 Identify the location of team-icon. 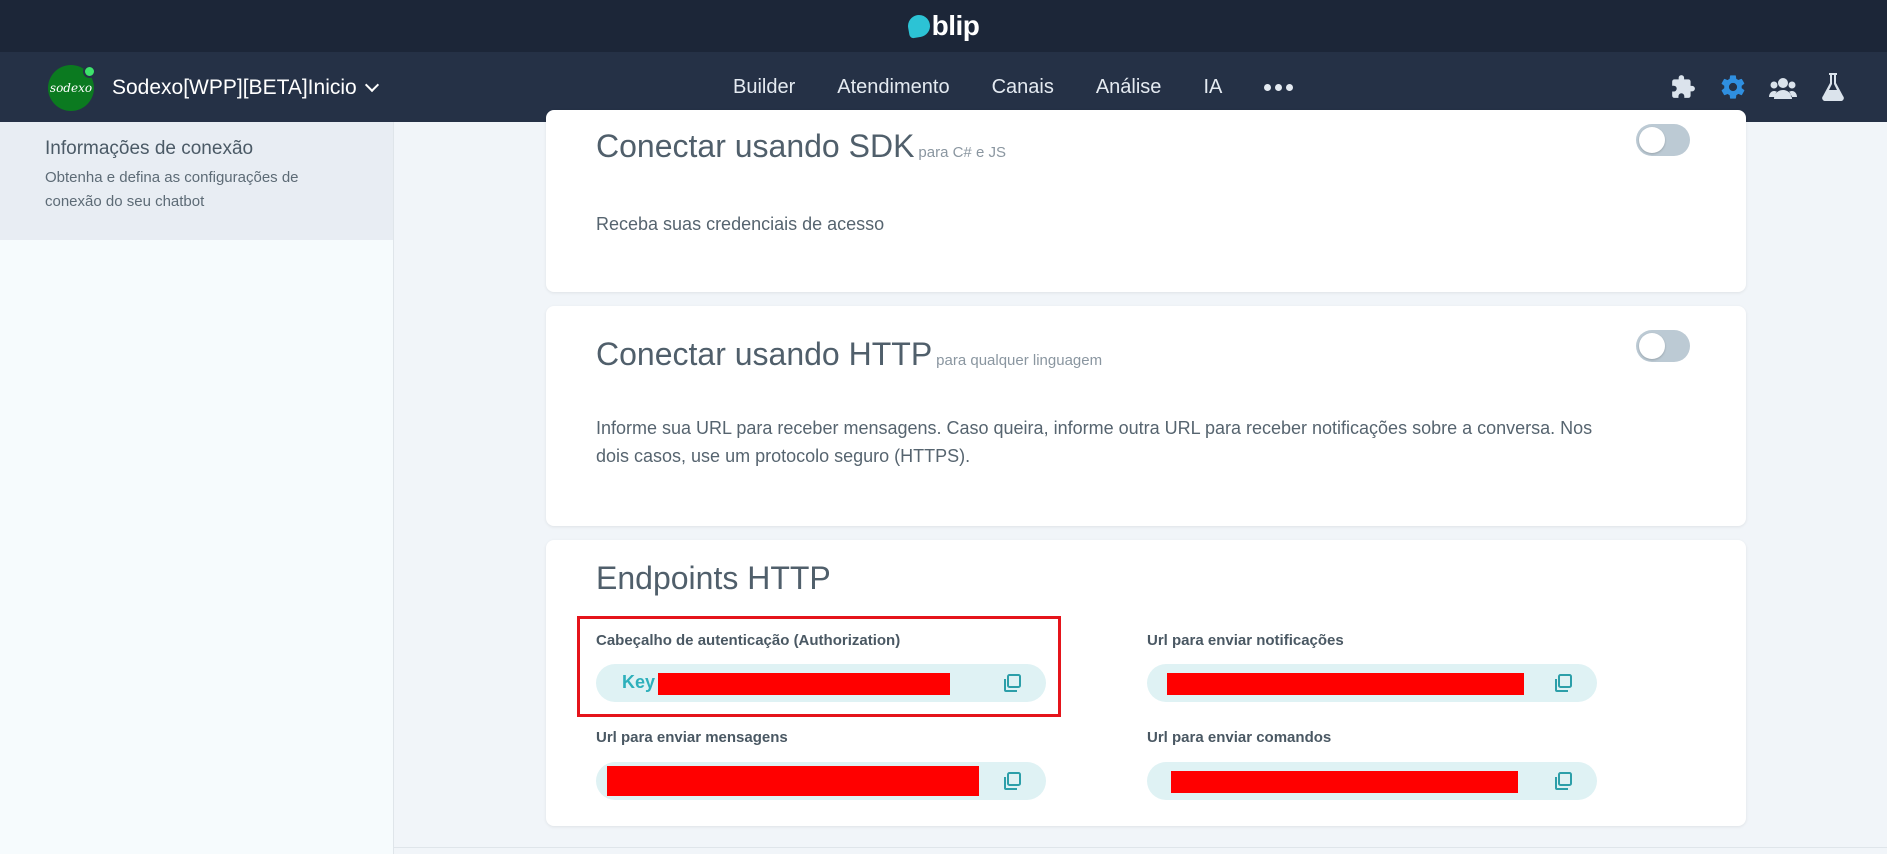
(1783, 87).